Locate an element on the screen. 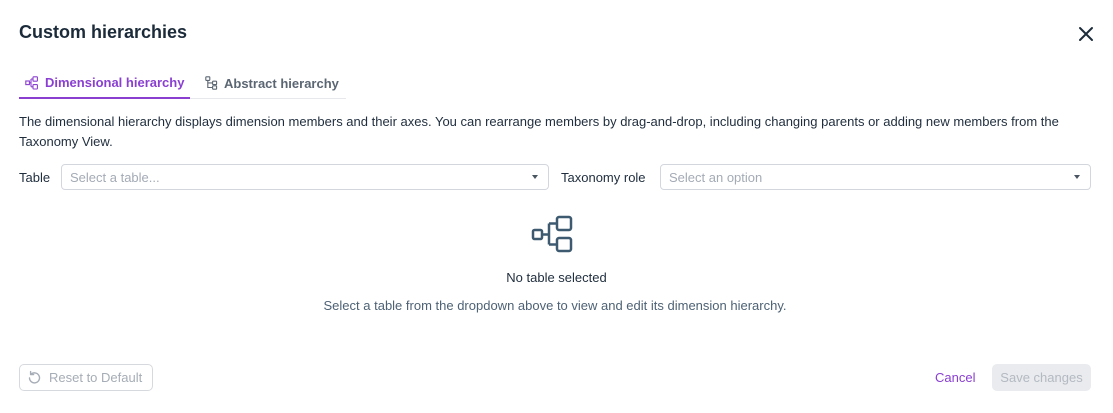  hierarchy-icon is located at coordinates (552, 234).